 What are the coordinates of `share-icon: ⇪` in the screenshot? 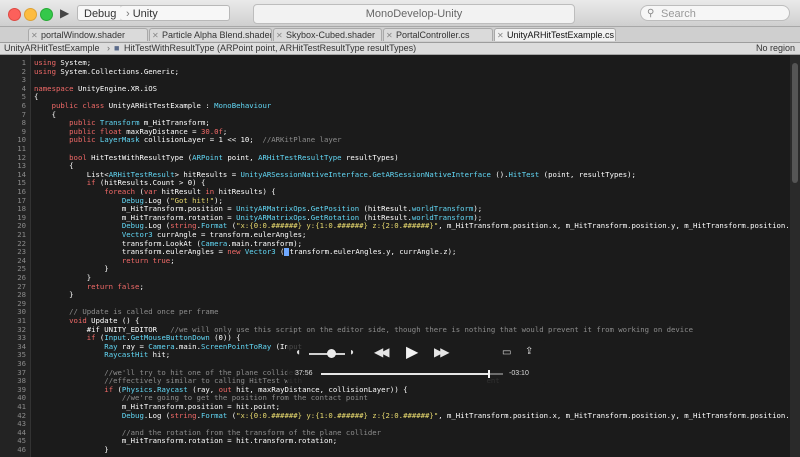 It's located at (529, 351).